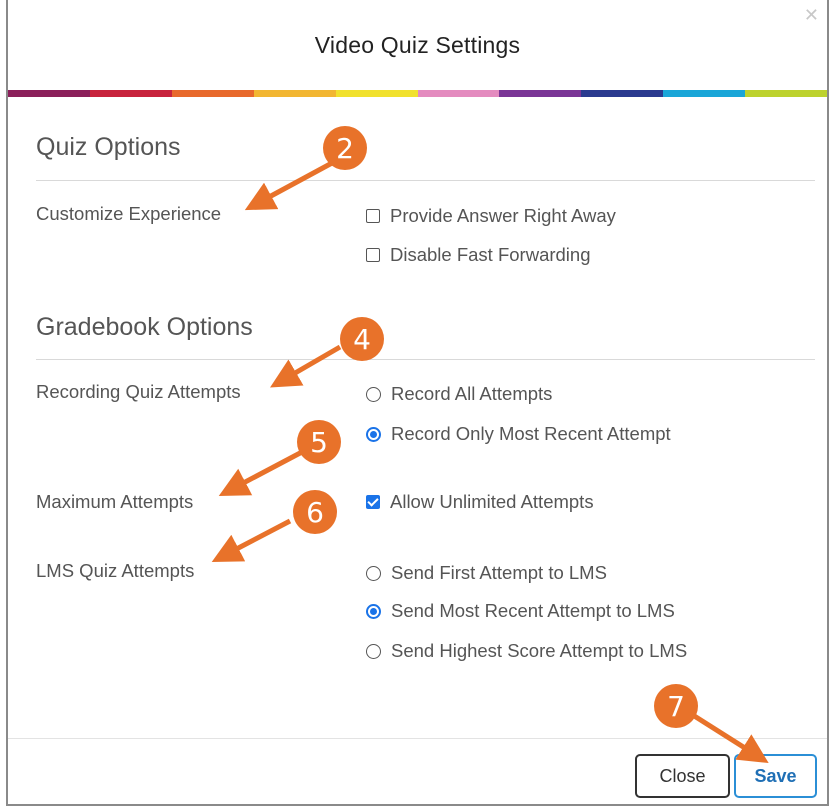 Image resolution: width=832 pixels, height=808 pixels. What do you see at coordinates (533, 610) in the screenshot?
I see `send-most-recent-label: Send Most Recent Attempt to LMS` at bounding box center [533, 610].